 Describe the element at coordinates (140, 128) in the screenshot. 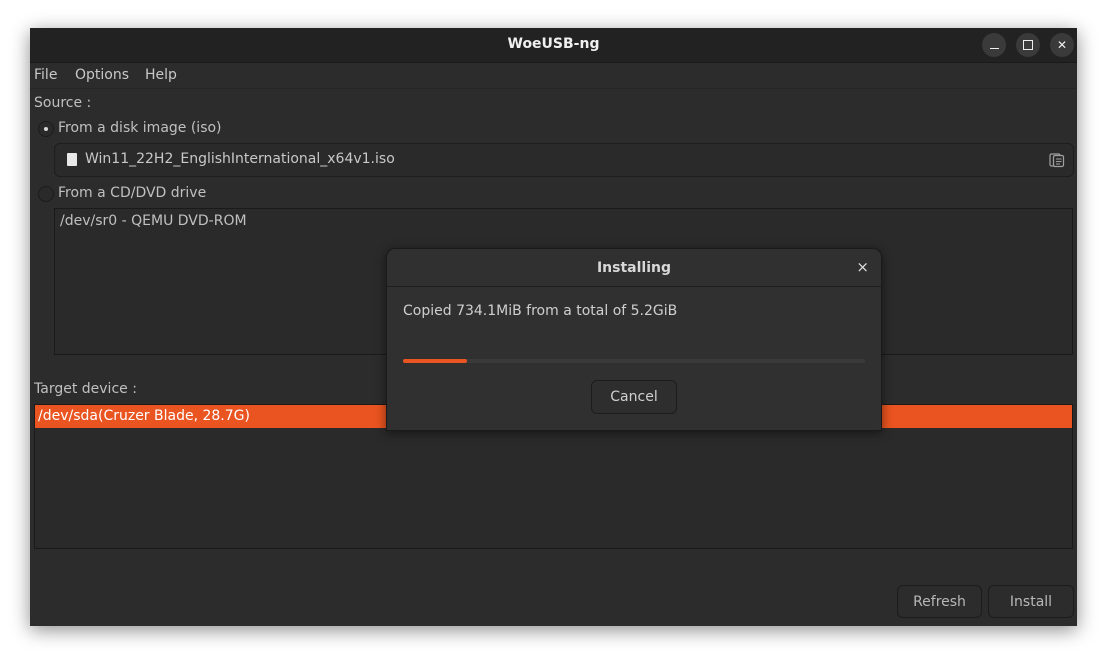

I see `disk-image-option-label: From a disk image (iso)` at that location.